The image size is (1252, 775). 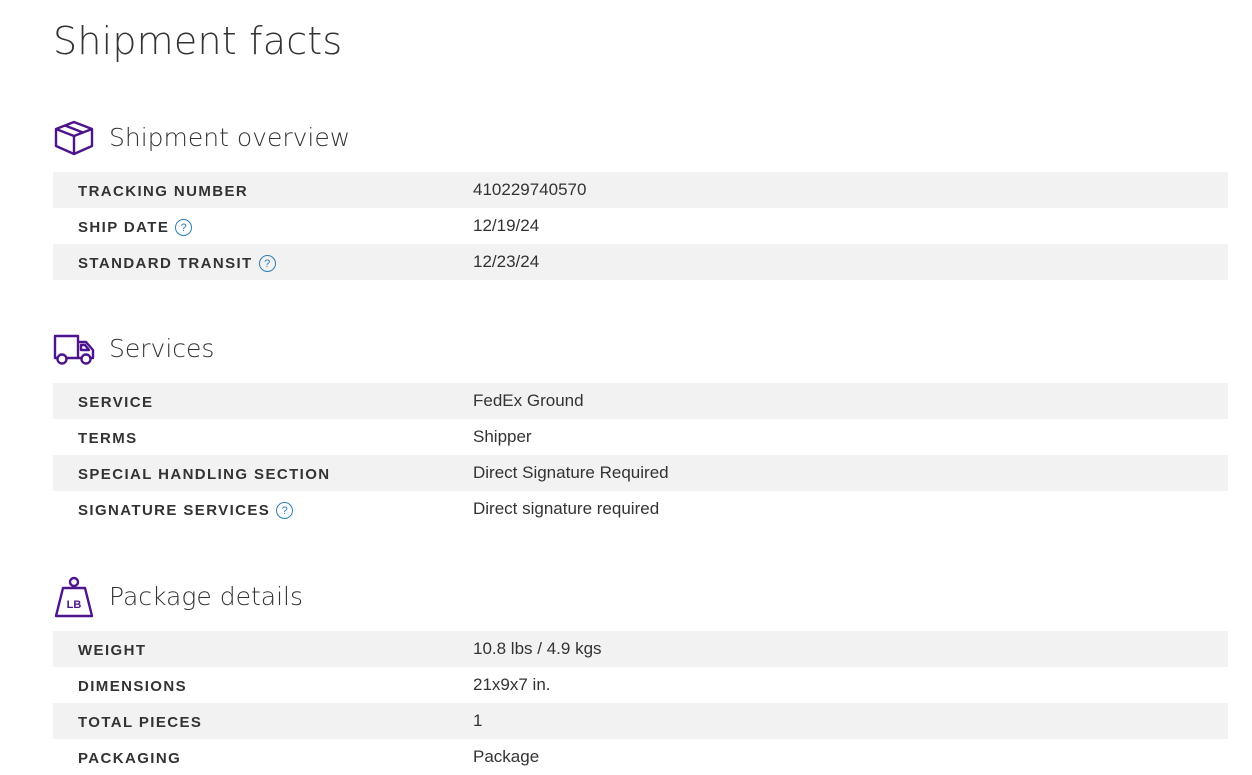 I want to click on tracking-number-label: TRACKING NUMBER, so click(x=163, y=191).